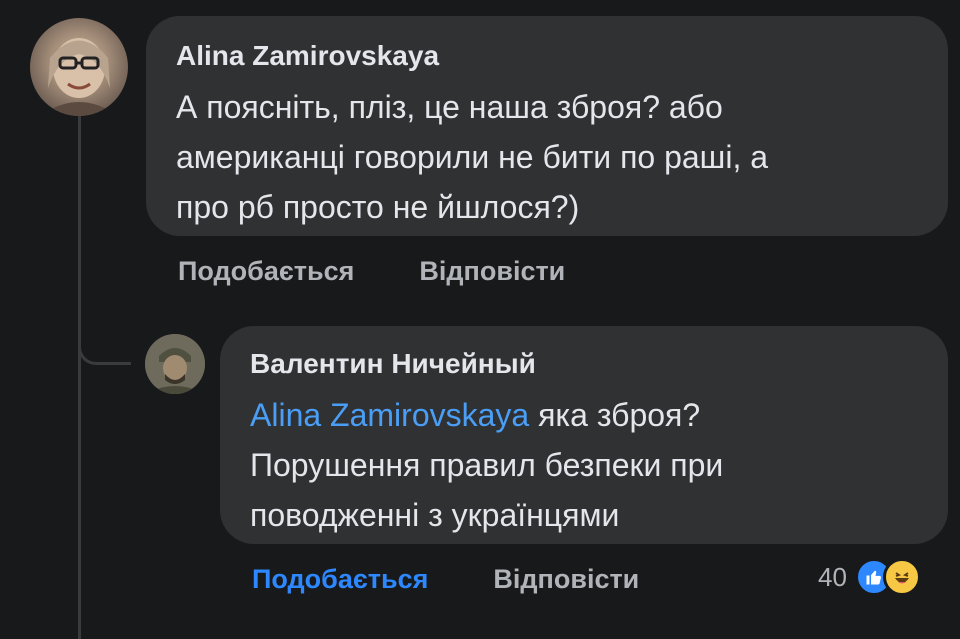 Image resolution: width=960 pixels, height=639 pixels. I want to click on comment-author: Alina Zamirovskaya, so click(547, 56).